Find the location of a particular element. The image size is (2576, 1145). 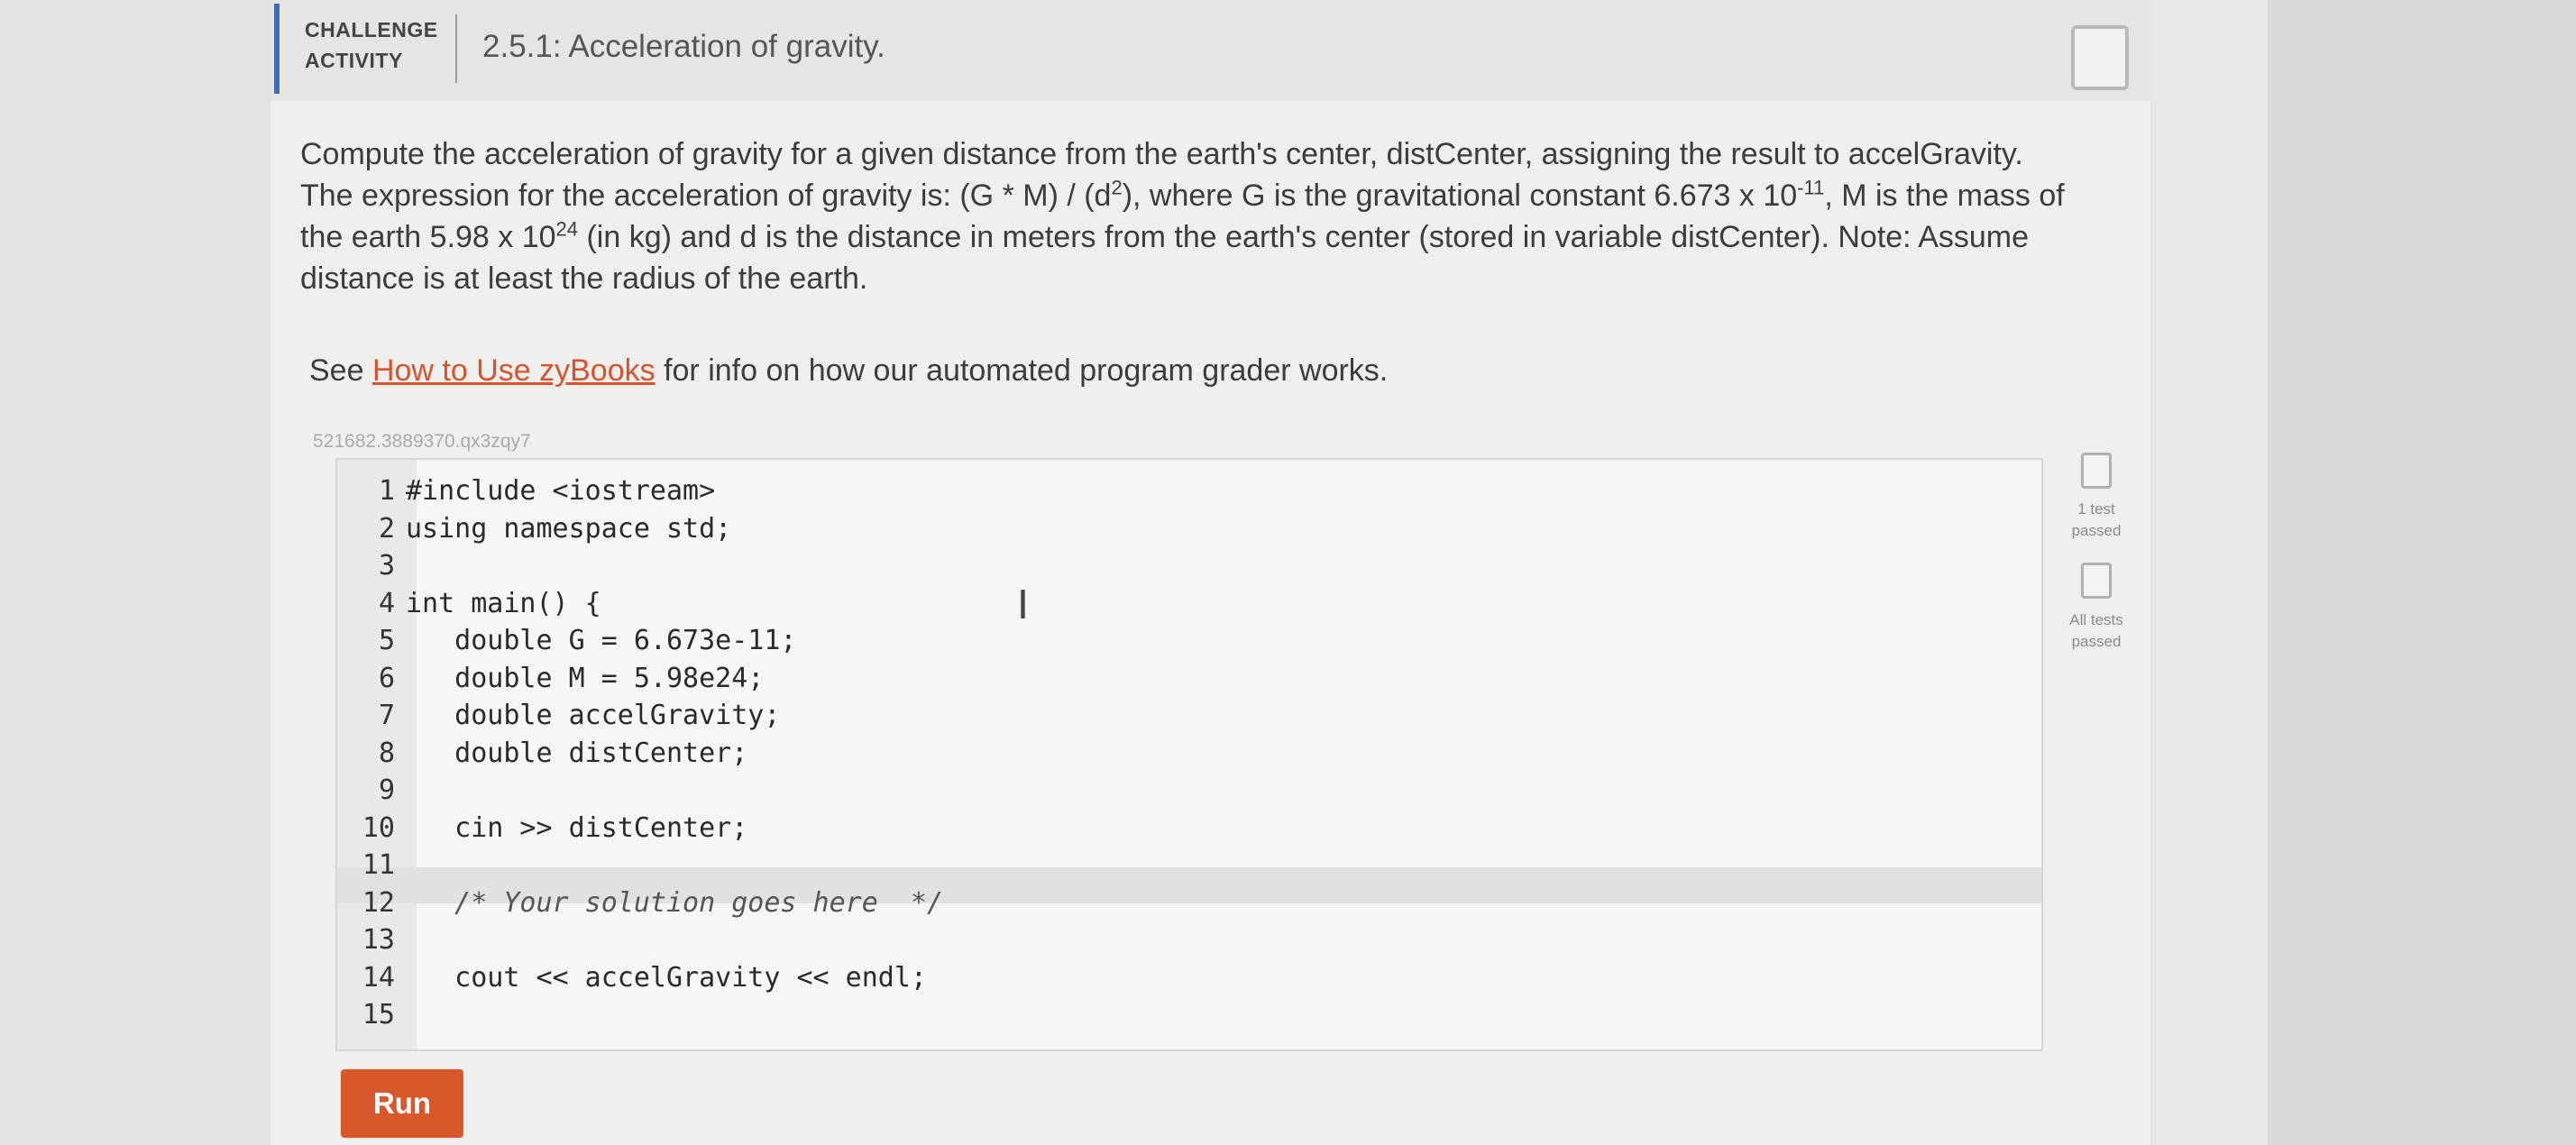

code-line: 10 cin >> distCenter; is located at coordinates (542, 828).